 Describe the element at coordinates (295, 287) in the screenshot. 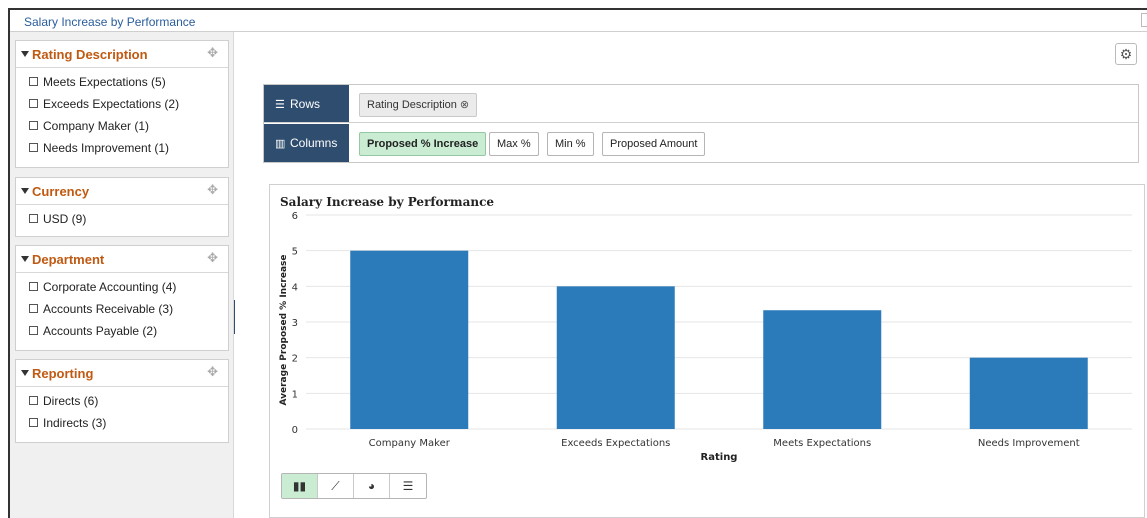

I see `y-tick-label: 4` at that location.